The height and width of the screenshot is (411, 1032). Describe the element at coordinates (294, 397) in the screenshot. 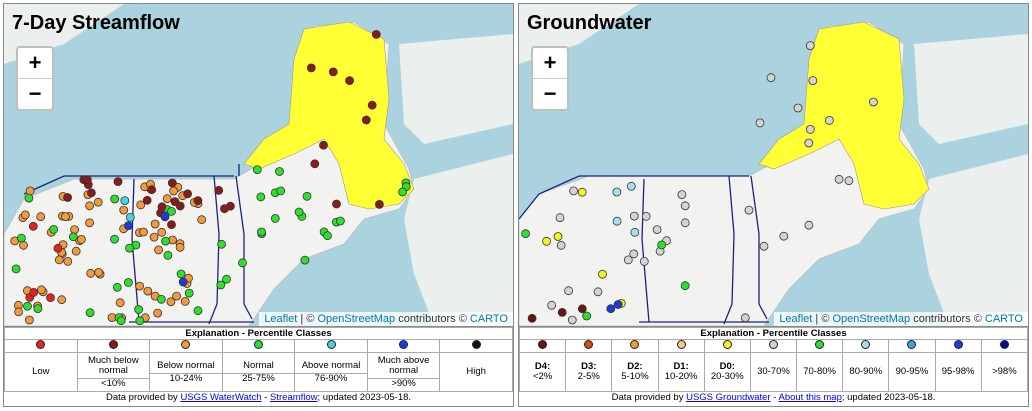

I see `streamflow-link: Streamflow` at that location.